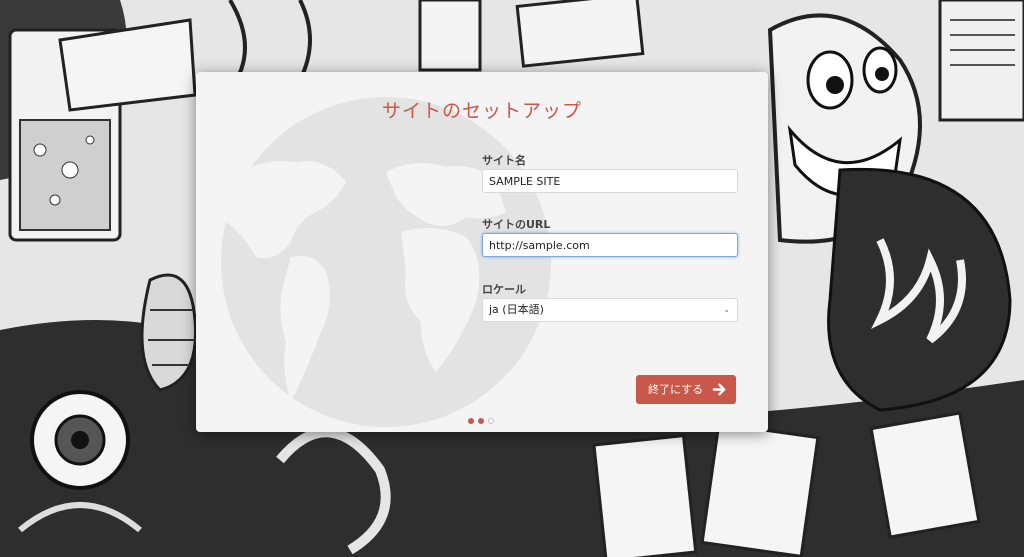  I want to click on dialog-title: サイトのセットアップ, so click(481, 111).